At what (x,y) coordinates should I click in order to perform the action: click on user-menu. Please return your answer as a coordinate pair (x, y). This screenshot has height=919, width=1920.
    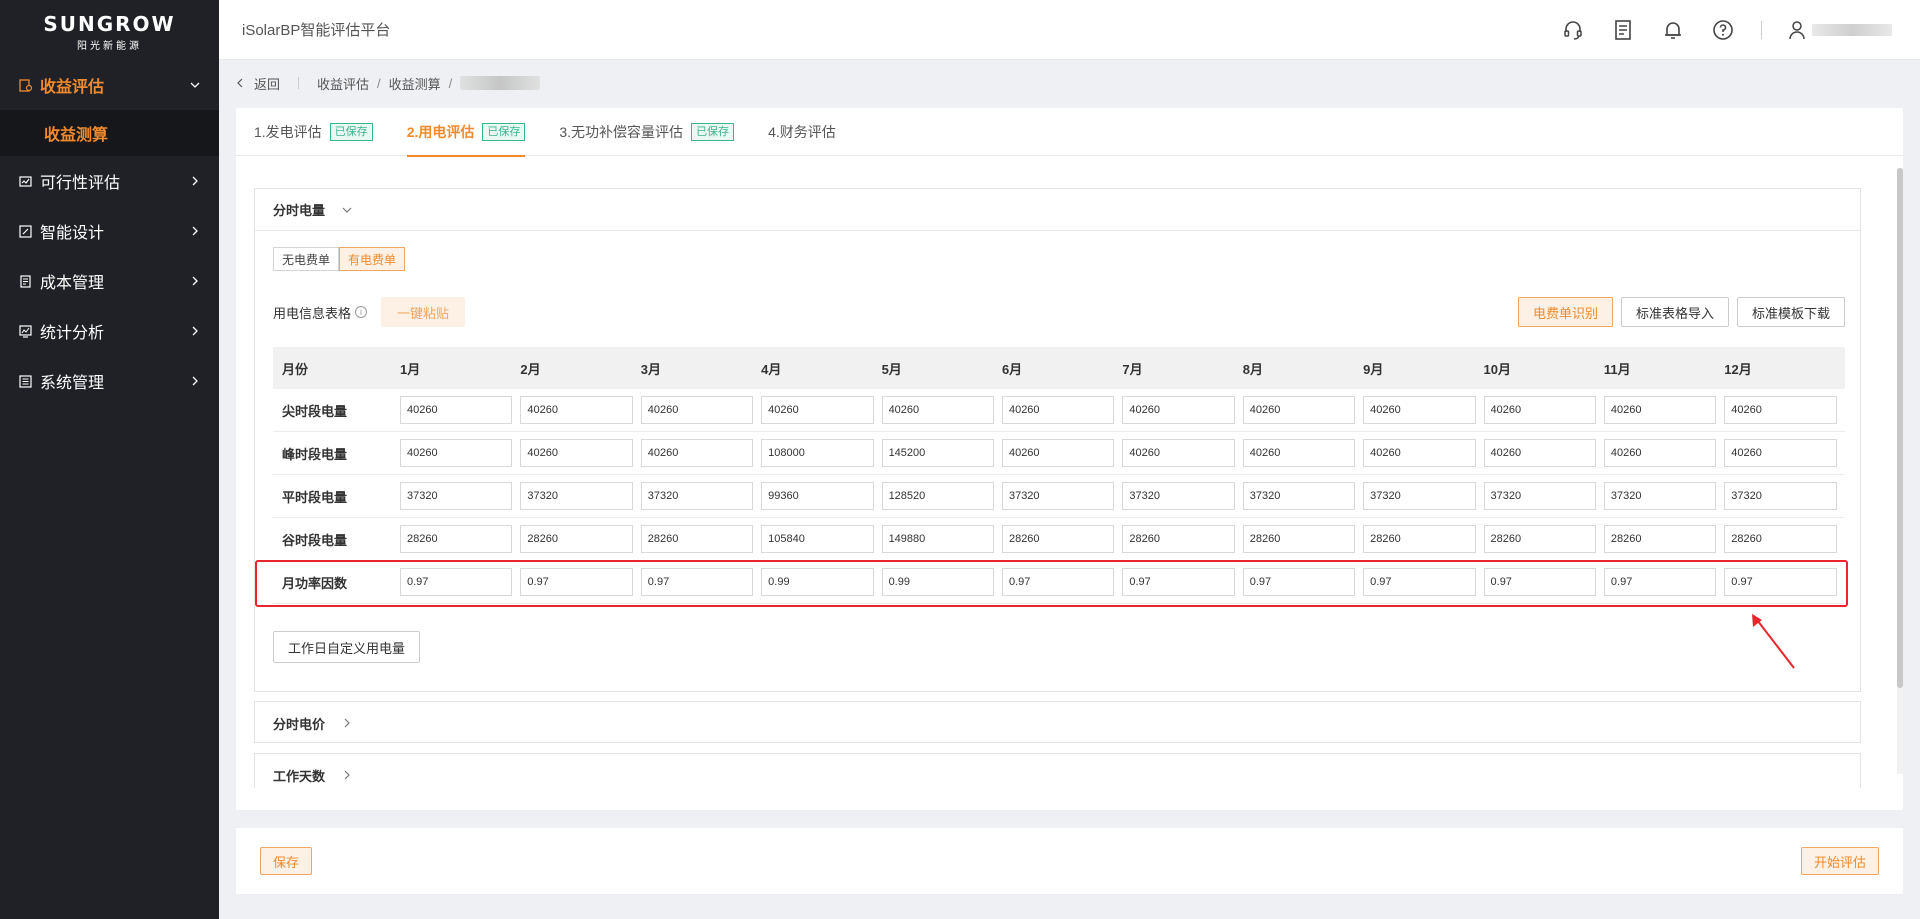
    Looking at the image, I should click on (1840, 30).